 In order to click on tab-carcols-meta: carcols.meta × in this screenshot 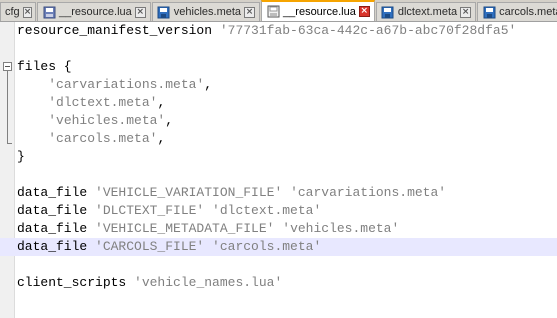, I will do `click(517, 11)`.